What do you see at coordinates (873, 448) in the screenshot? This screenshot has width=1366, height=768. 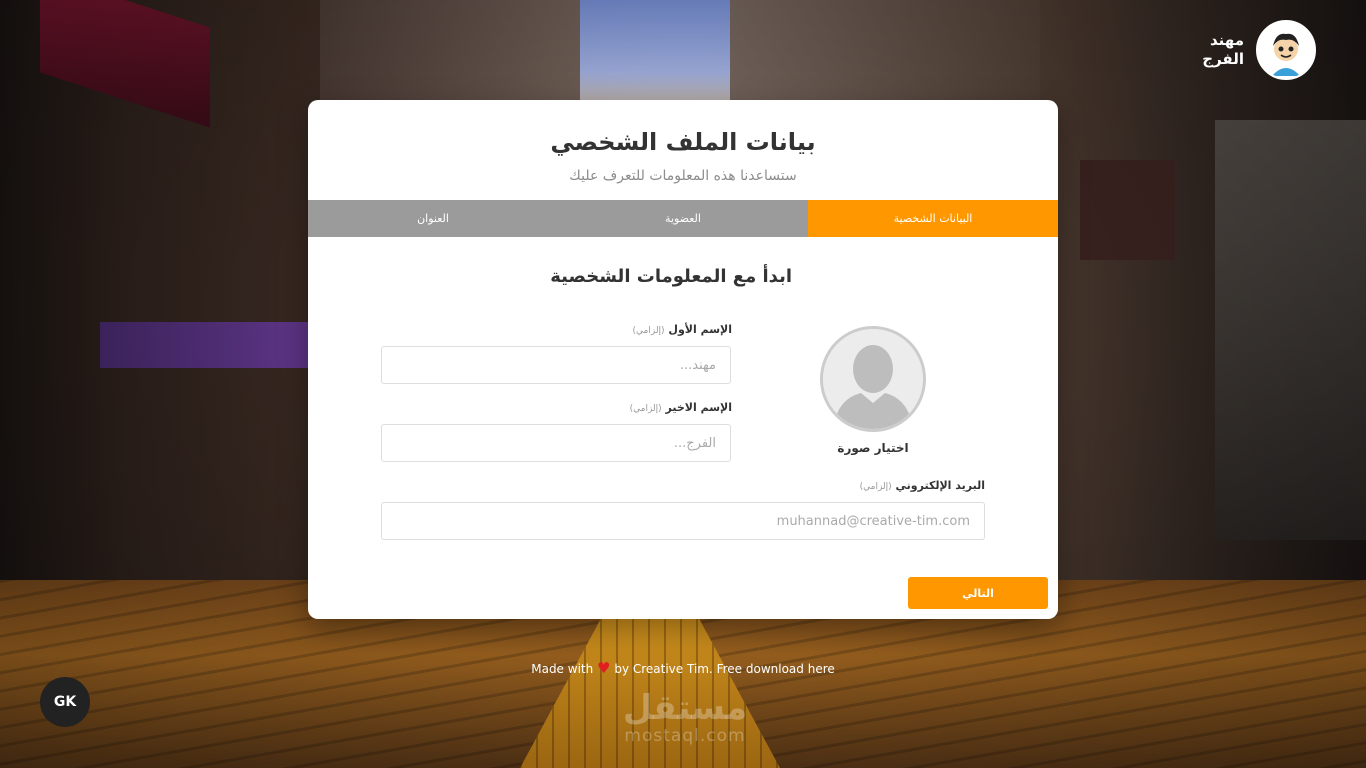 I see `choose-picture-label: اختيار صورة` at bounding box center [873, 448].